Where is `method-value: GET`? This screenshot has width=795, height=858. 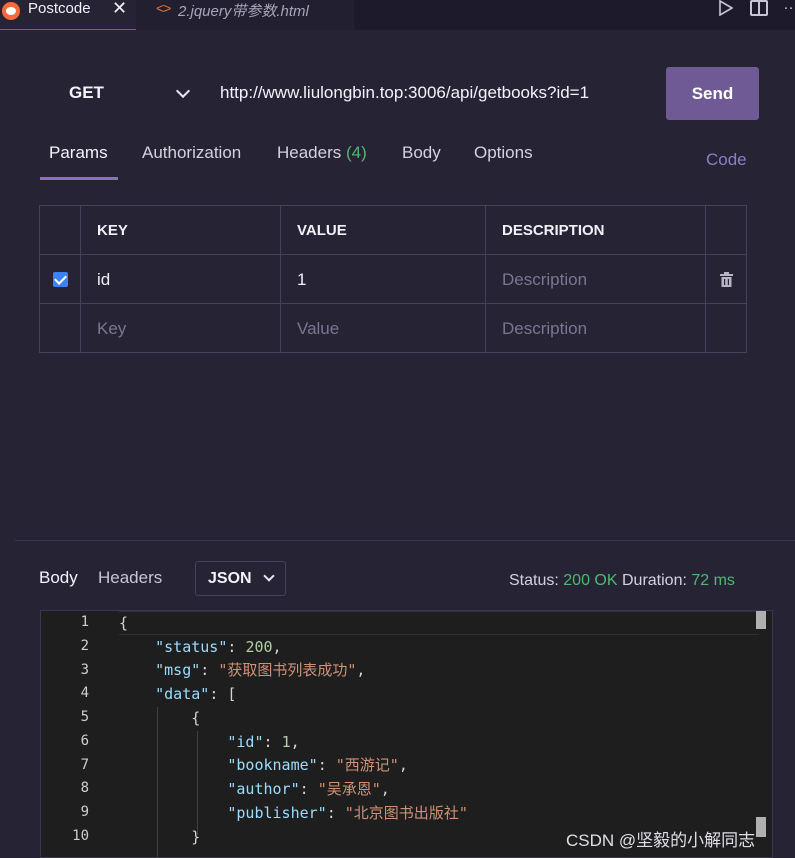
method-value: GET is located at coordinates (86, 92).